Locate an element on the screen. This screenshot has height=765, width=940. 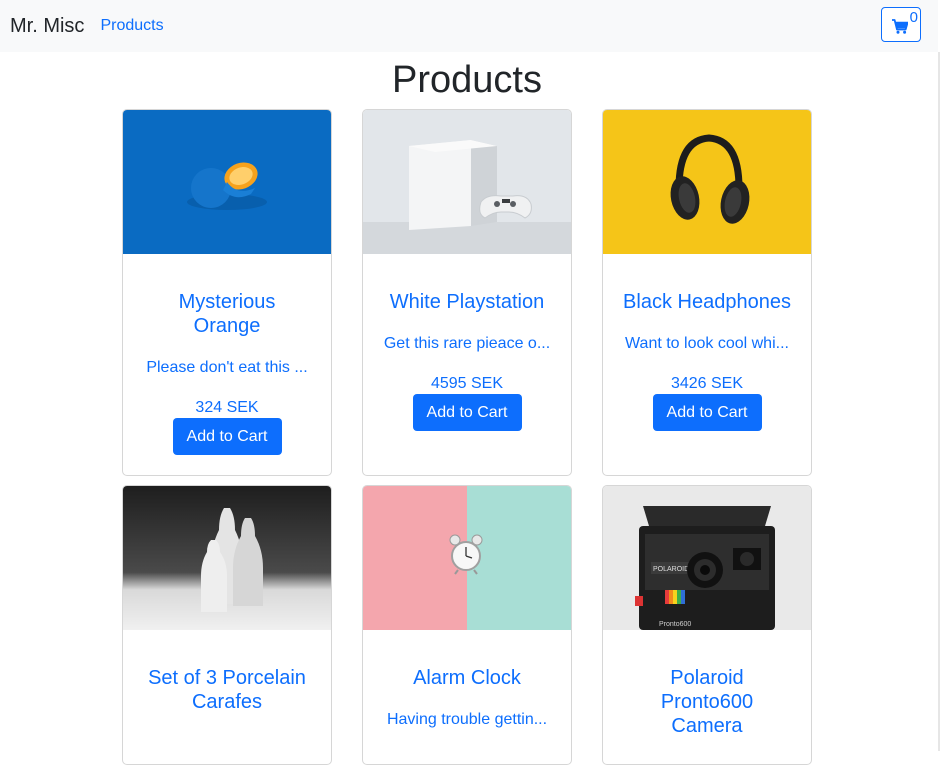
product-image-headphones is located at coordinates (707, 182).